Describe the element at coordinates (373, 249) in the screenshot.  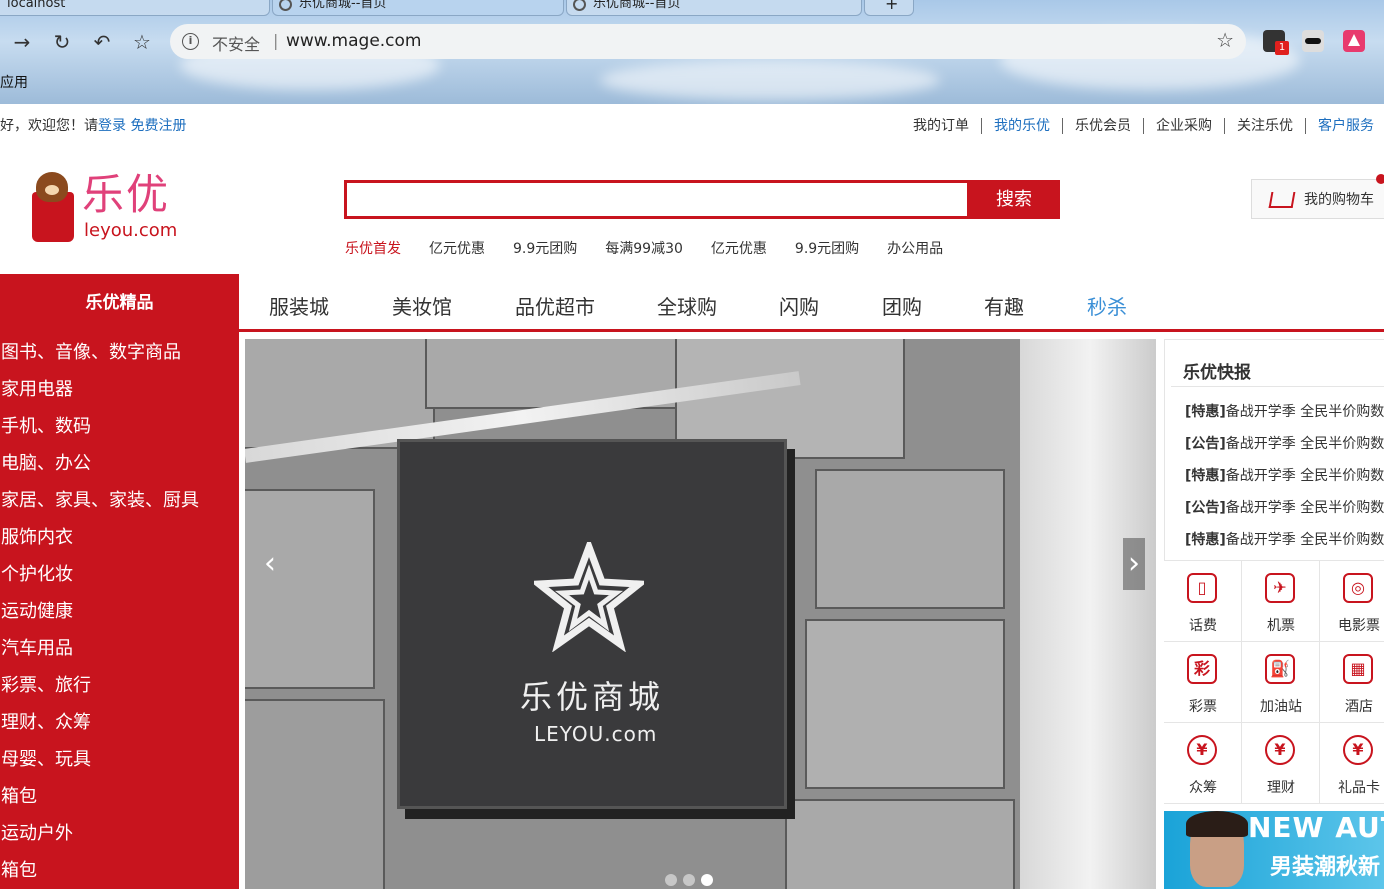
I see `hot-word: 乐优首发` at that location.